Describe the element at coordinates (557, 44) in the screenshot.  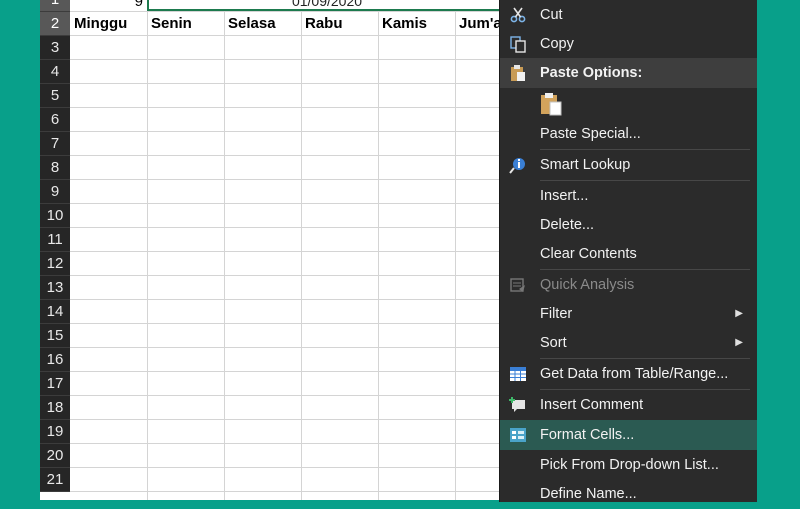
I see `menu-label: Copy` at that location.